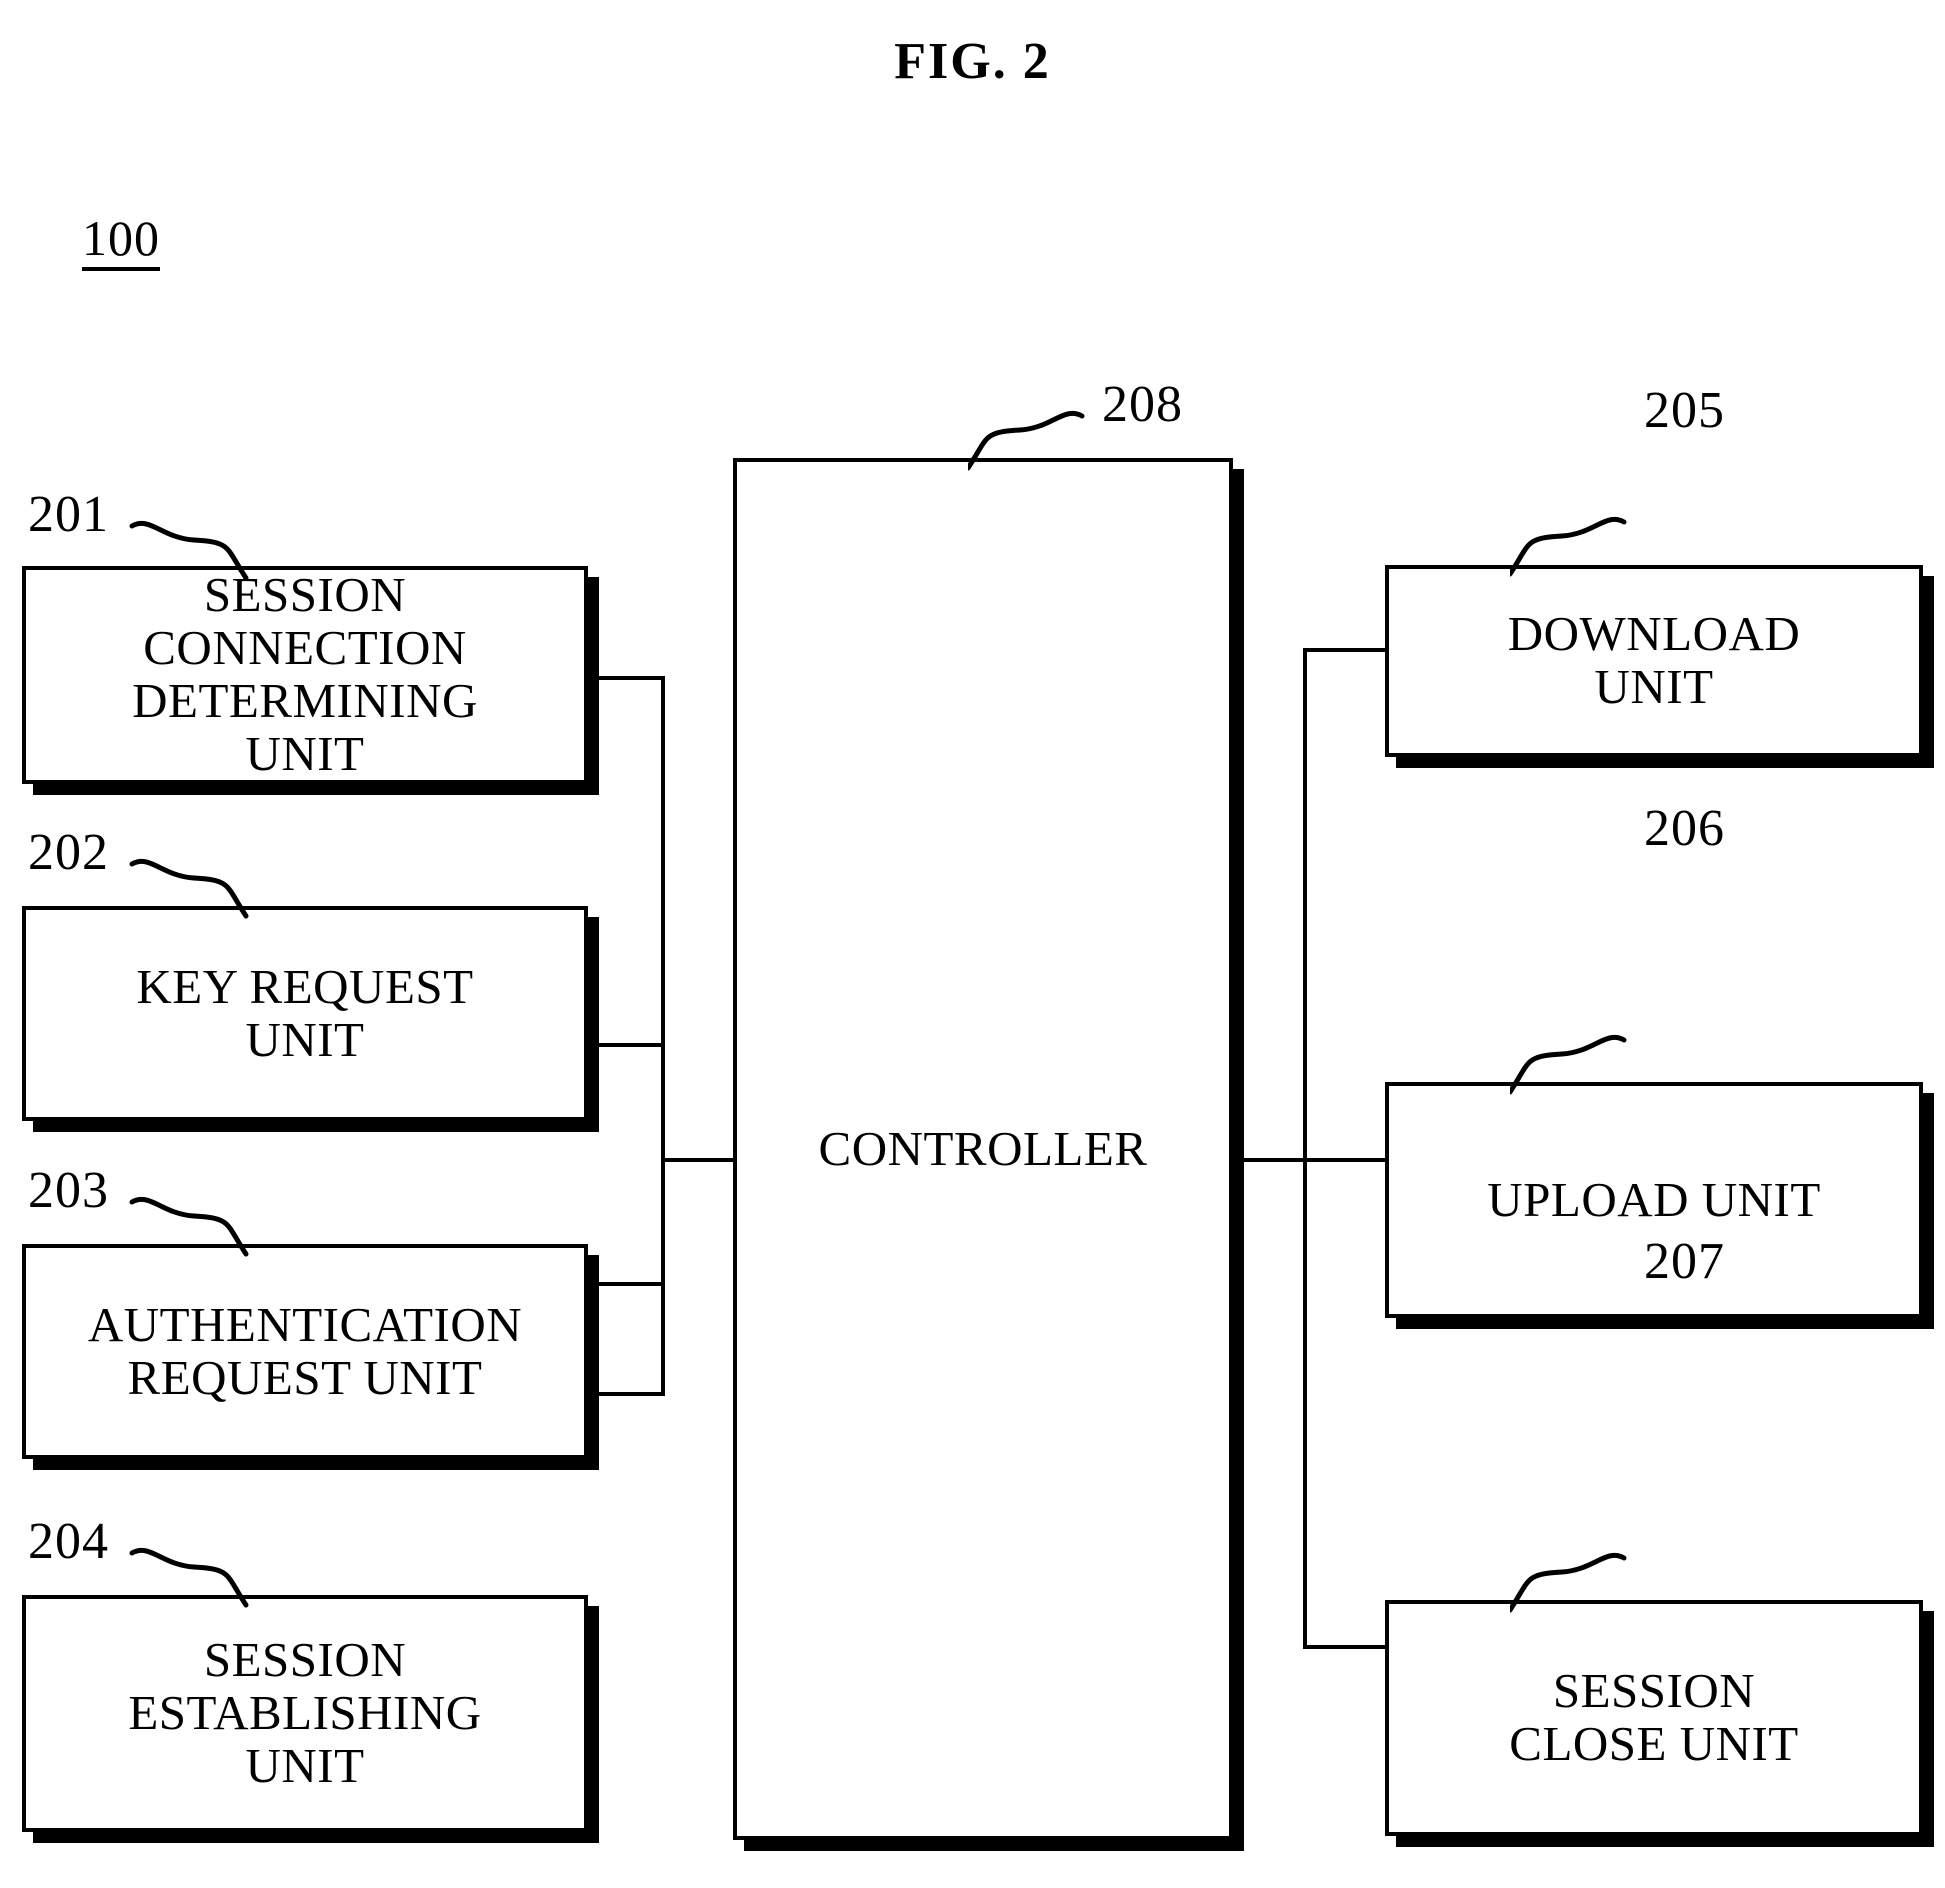 Image resolution: width=1945 pixels, height=1888 pixels. I want to click on reference-numeral-204: 204, so click(68, 1541).